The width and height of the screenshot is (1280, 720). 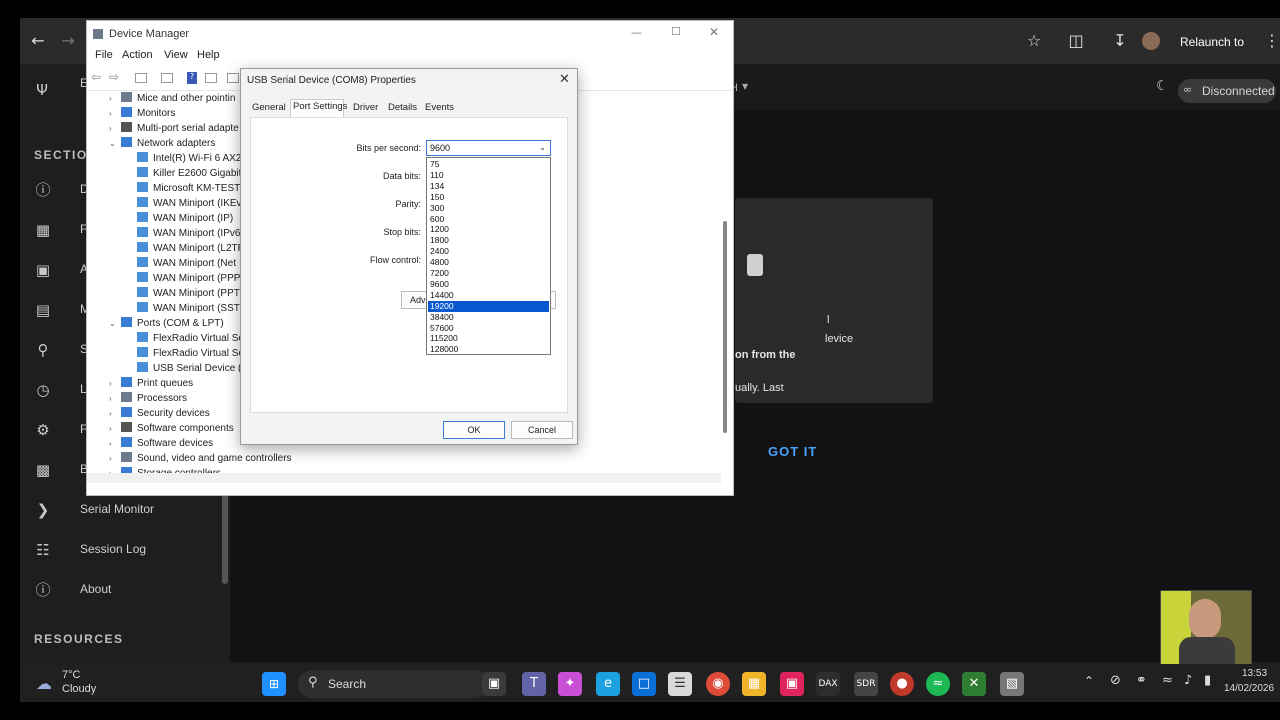 What do you see at coordinates (148, 399) in the screenshot?
I see `tree-row: › Processors` at bounding box center [148, 399].